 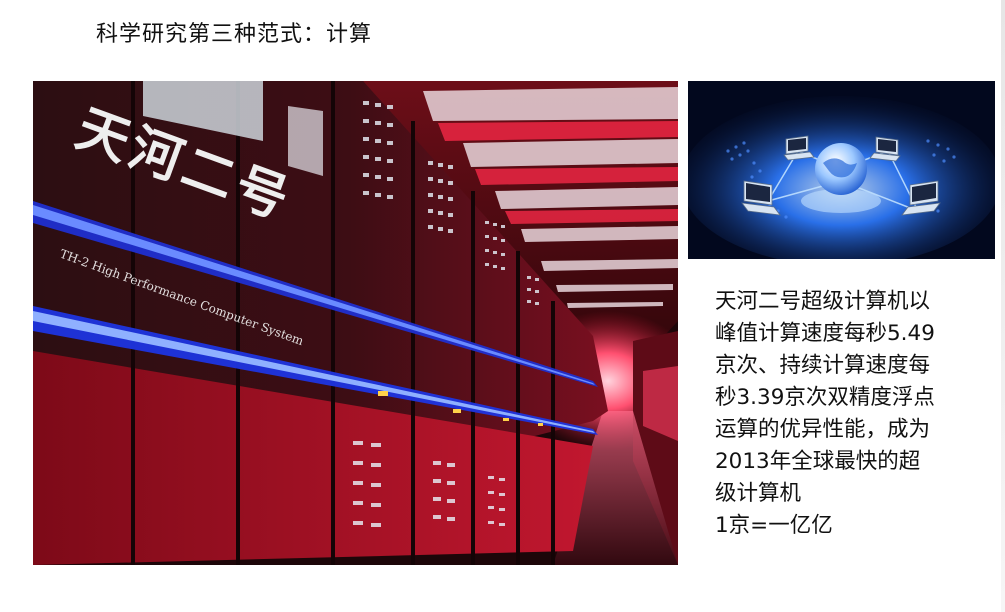 I want to click on description-line: 京次、持续计算速度每, so click(x=823, y=365).